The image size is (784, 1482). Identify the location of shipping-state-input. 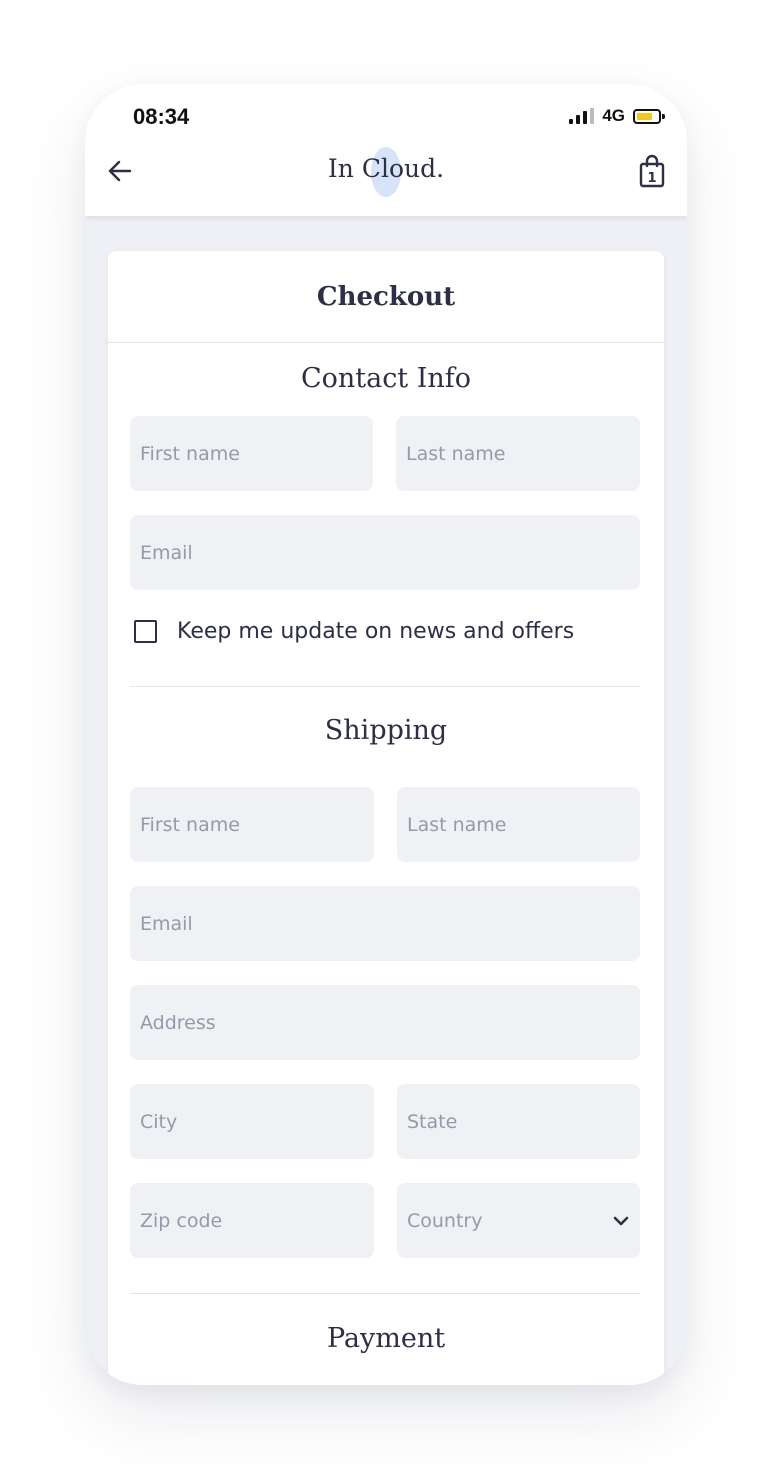
(523, 1121).